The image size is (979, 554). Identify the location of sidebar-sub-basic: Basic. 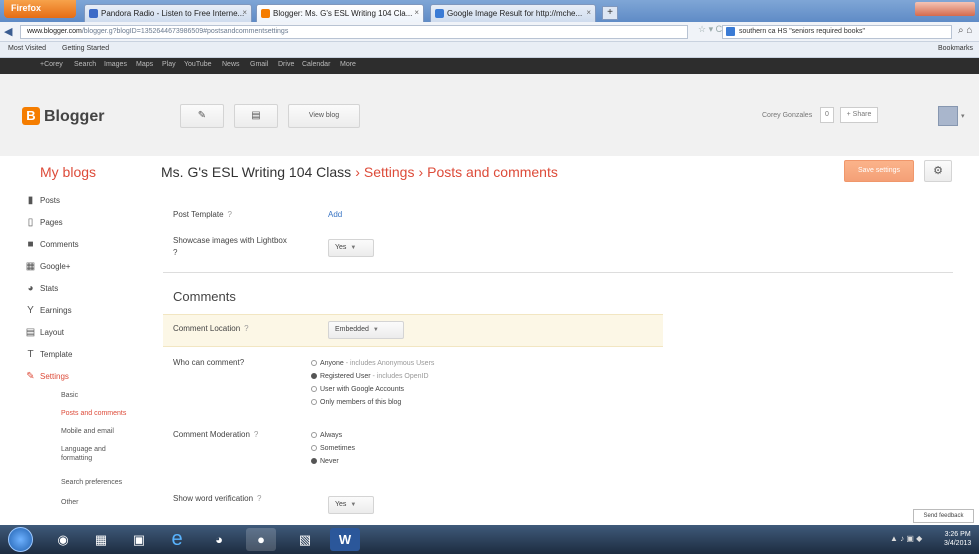
(69, 395).